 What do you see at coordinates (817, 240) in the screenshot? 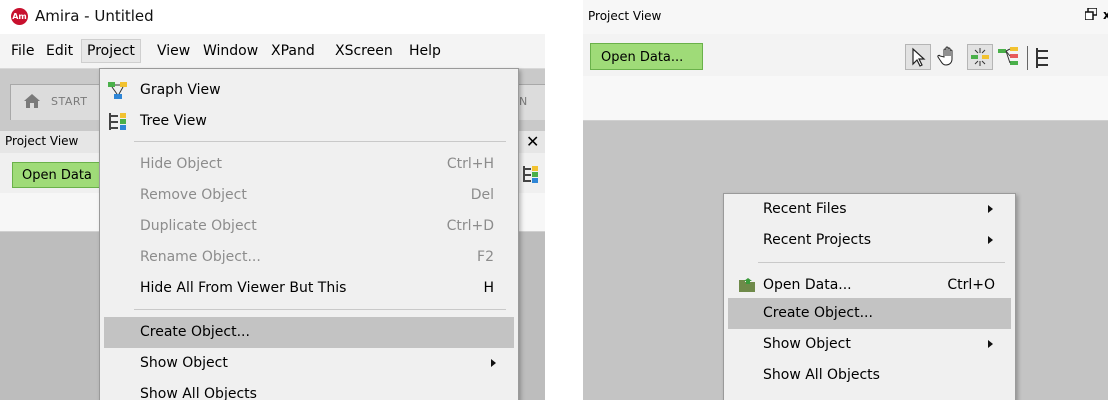
I see `recent-projects-label: Recent Projects` at bounding box center [817, 240].